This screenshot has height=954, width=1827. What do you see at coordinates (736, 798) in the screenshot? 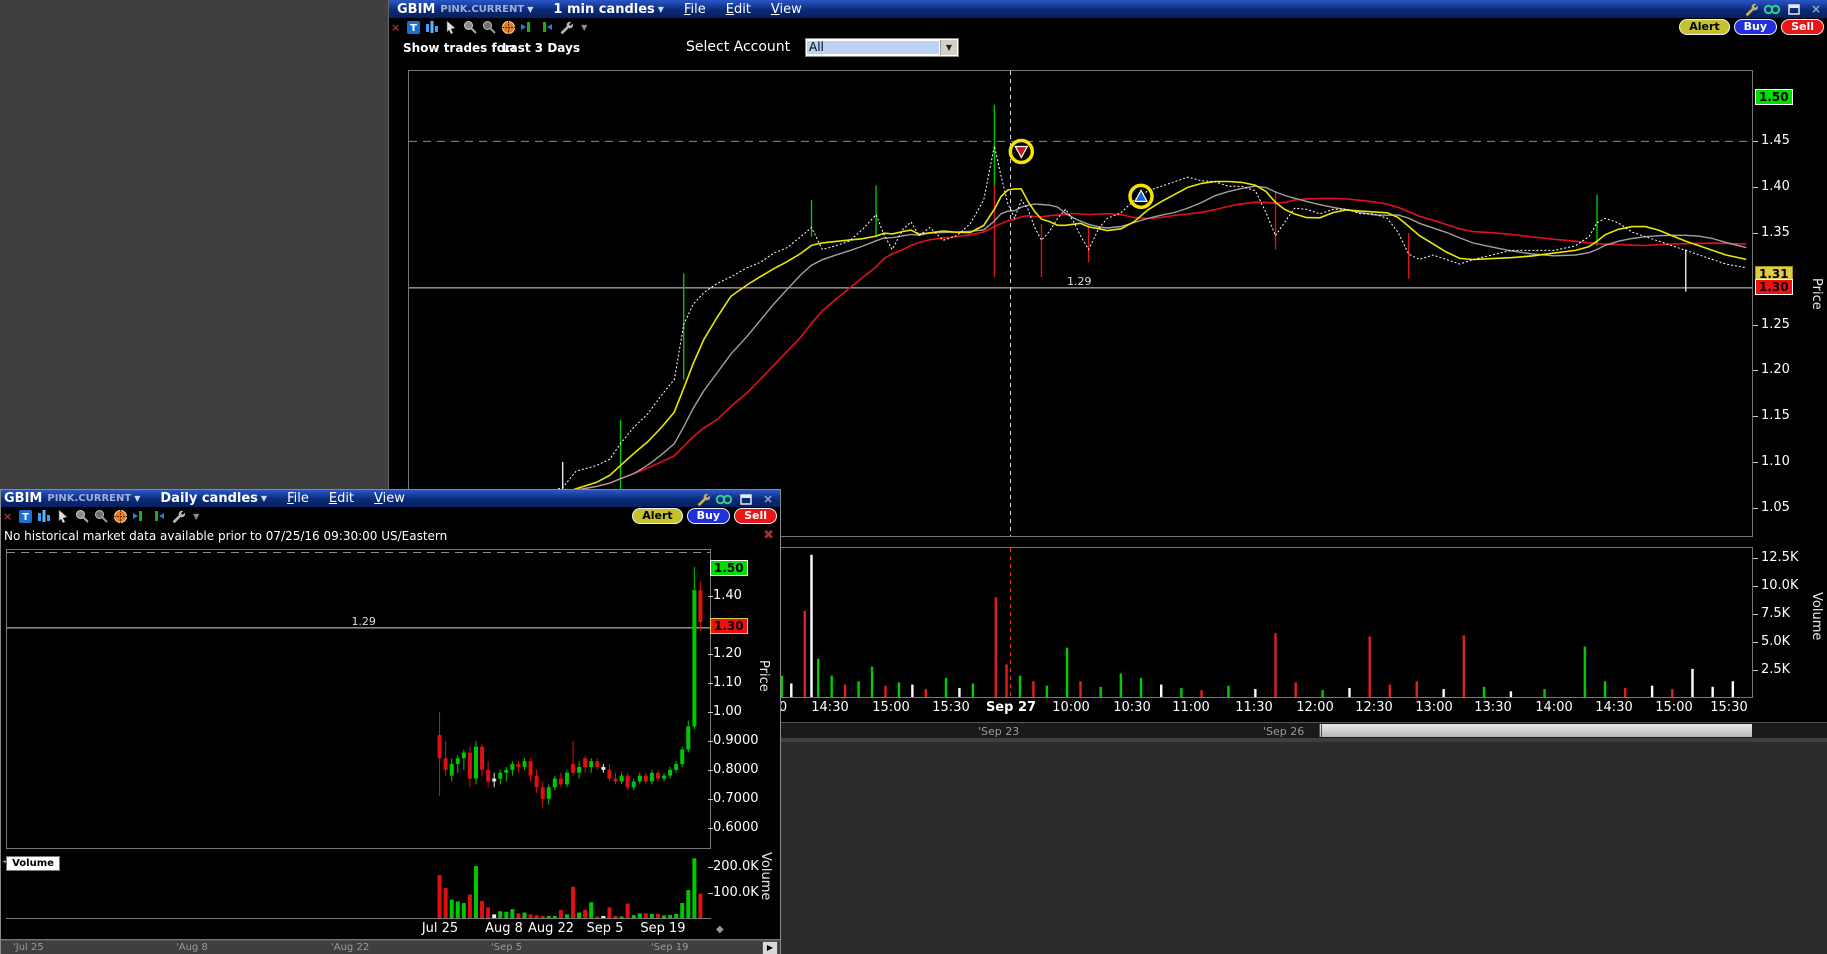
I see `price-tick-label: 0.7000` at bounding box center [736, 798].